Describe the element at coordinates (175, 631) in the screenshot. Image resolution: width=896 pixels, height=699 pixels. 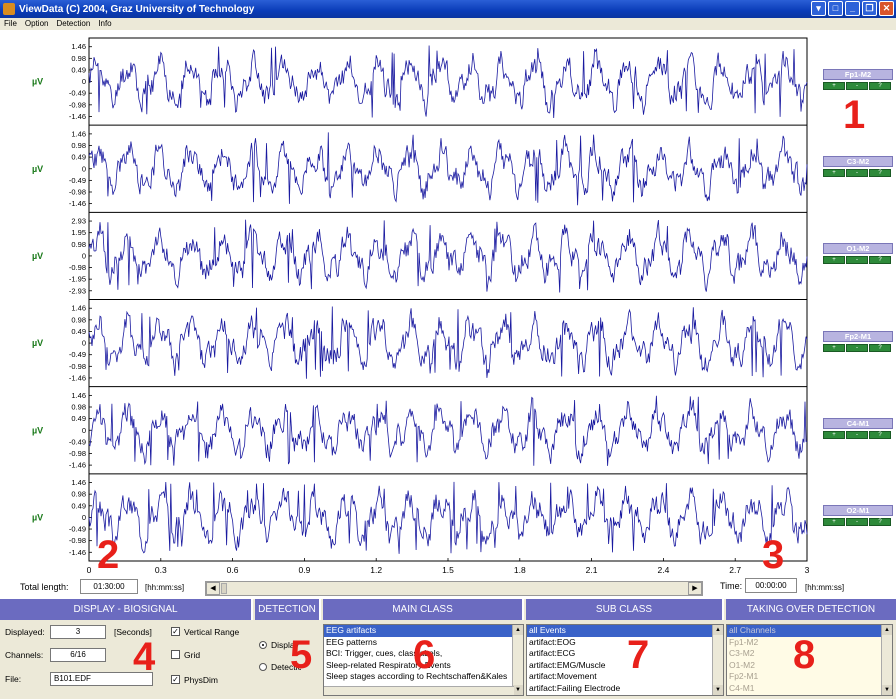
I see `vertical-range-checkbox: ✓` at that location.